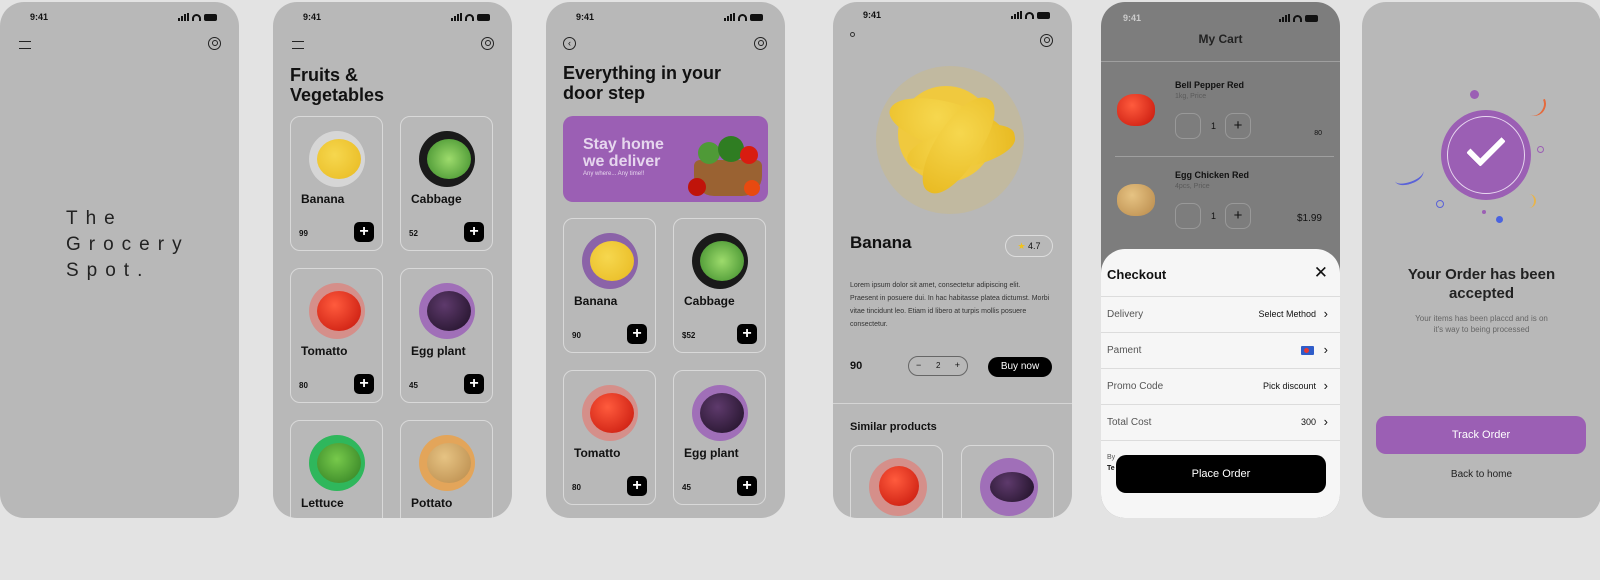 The height and width of the screenshot is (580, 1600). Describe the element at coordinates (609, 285) in the screenshot. I see `product-card: Banana 90 +` at that location.